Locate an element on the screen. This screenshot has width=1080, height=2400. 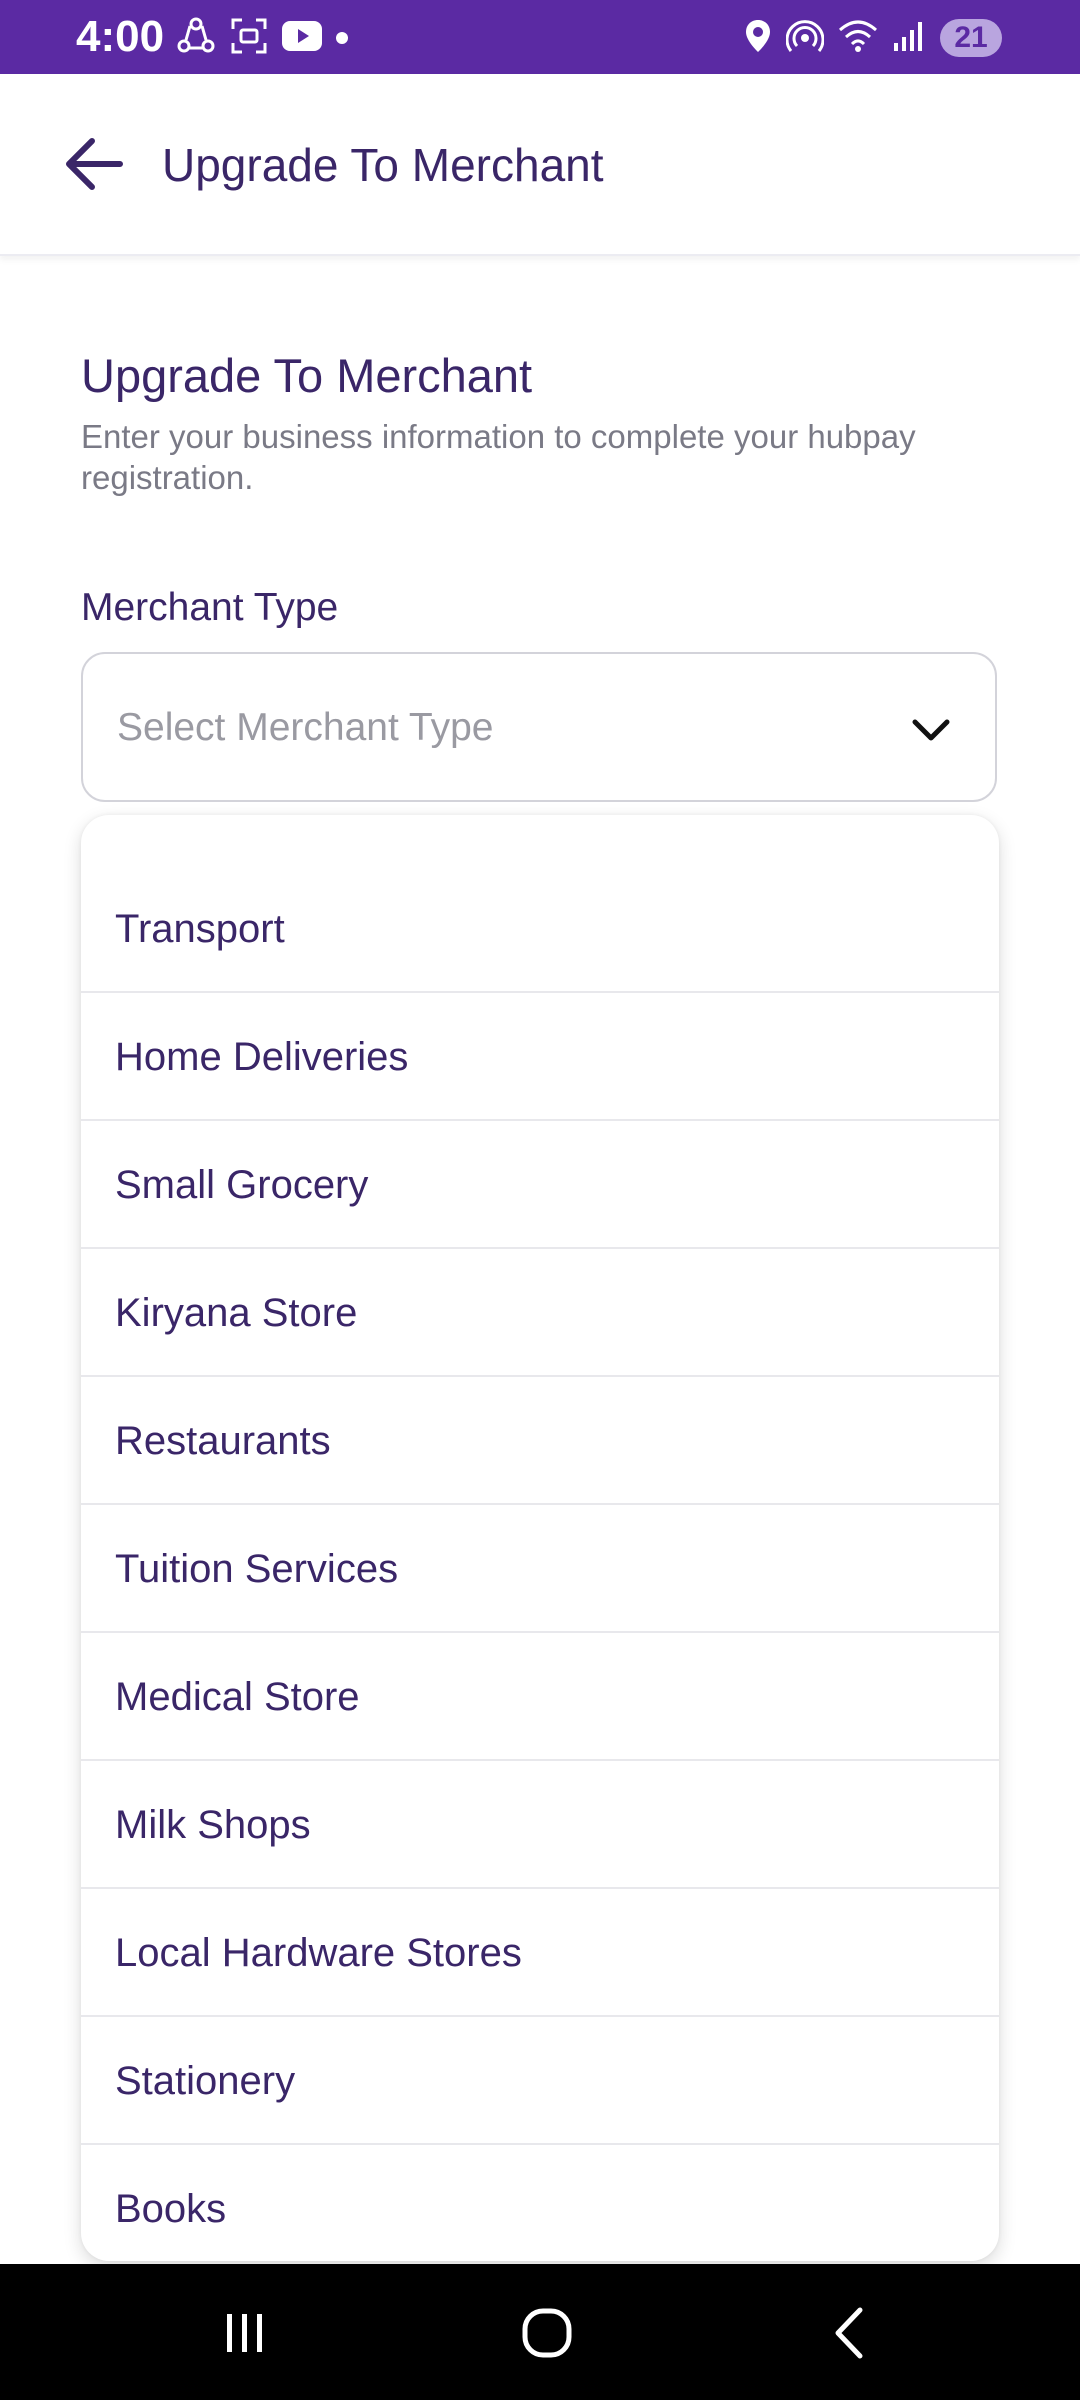
dropdown-option-restaurants: Restaurants is located at coordinates (540, 1441).